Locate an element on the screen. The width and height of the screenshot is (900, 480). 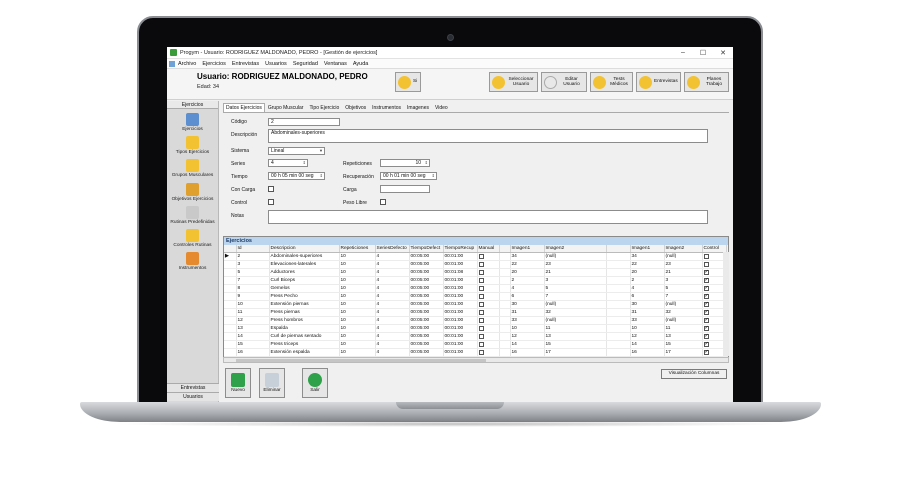
tab-video: Video is located at coordinates (441, 107).